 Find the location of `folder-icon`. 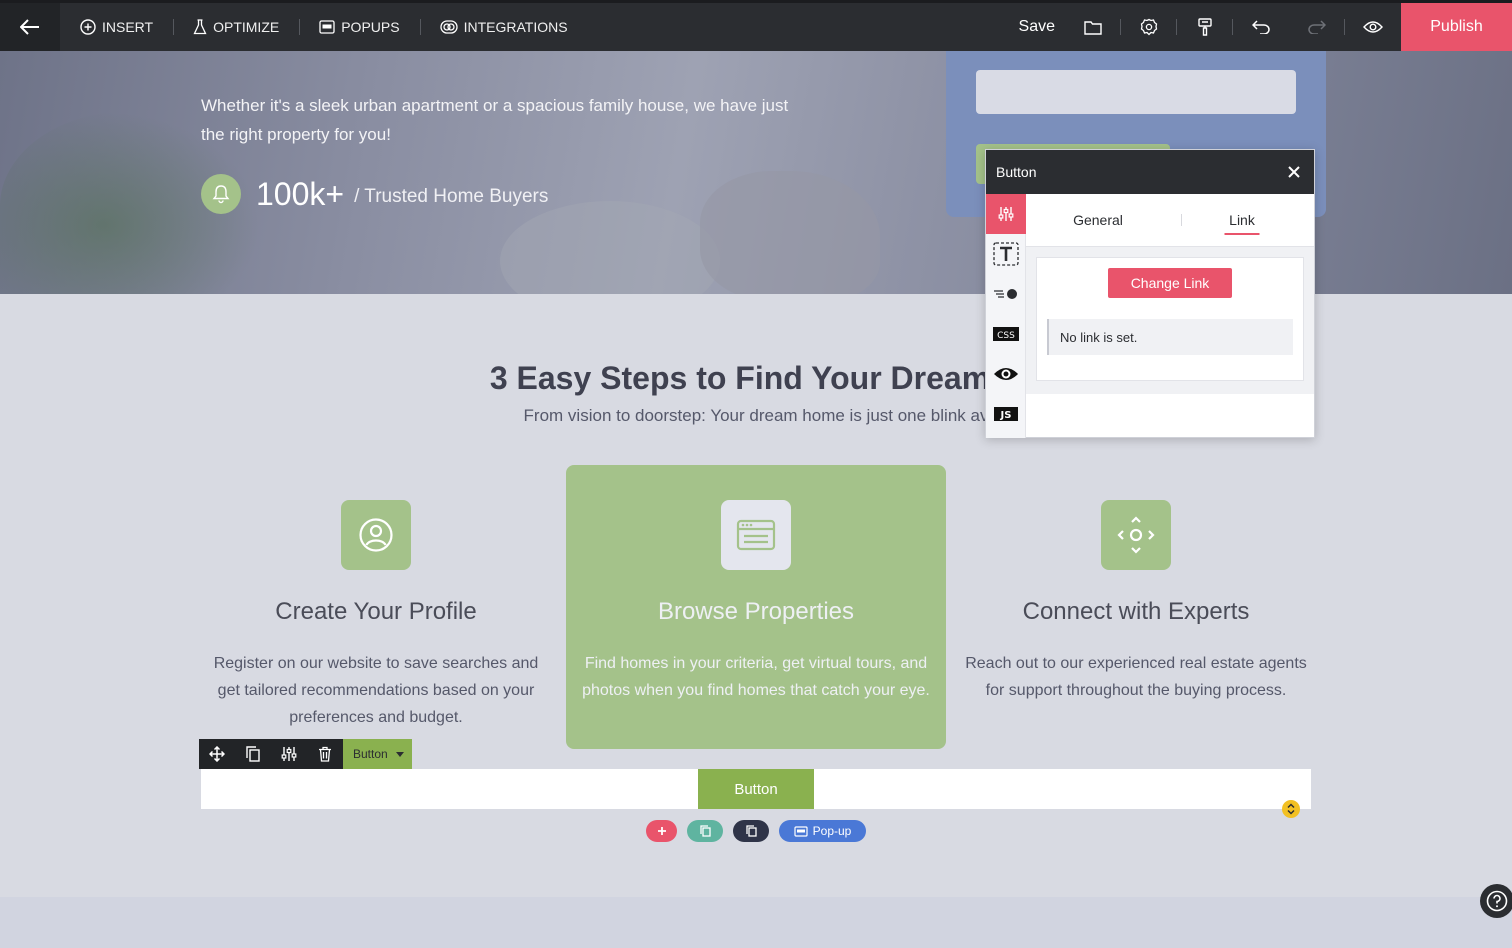

folder-icon is located at coordinates (1093, 27).